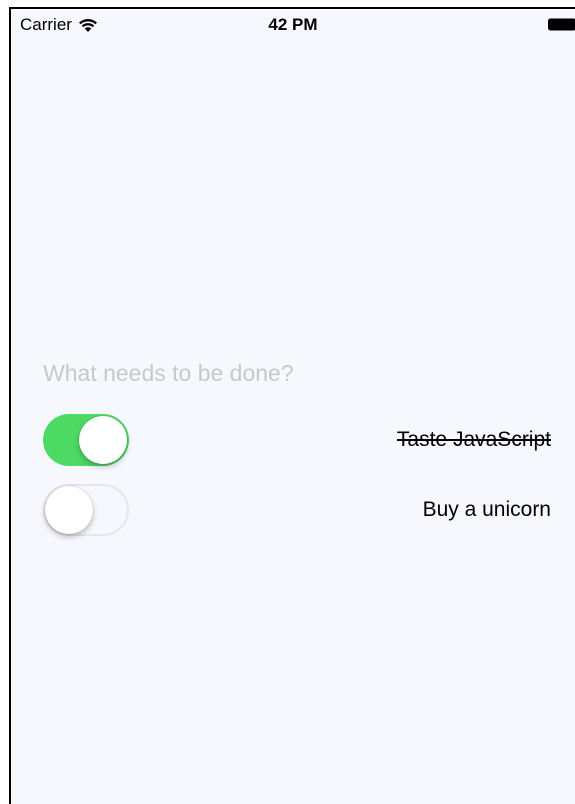  What do you see at coordinates (297, 440) in the screenshot?
I see `todo-item: Taste JavaScript` at bounding box center [297, 440].